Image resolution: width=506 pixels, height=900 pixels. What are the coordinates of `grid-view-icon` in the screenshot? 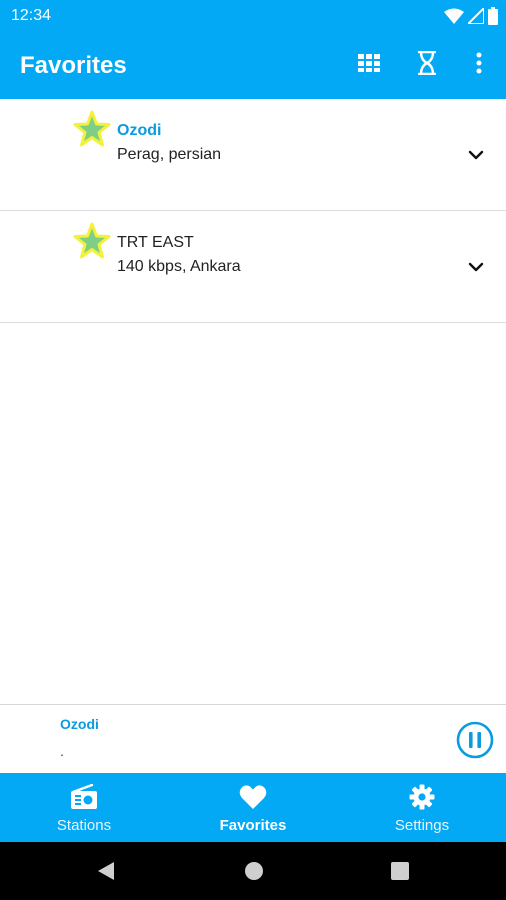 It's located at (369, 65).